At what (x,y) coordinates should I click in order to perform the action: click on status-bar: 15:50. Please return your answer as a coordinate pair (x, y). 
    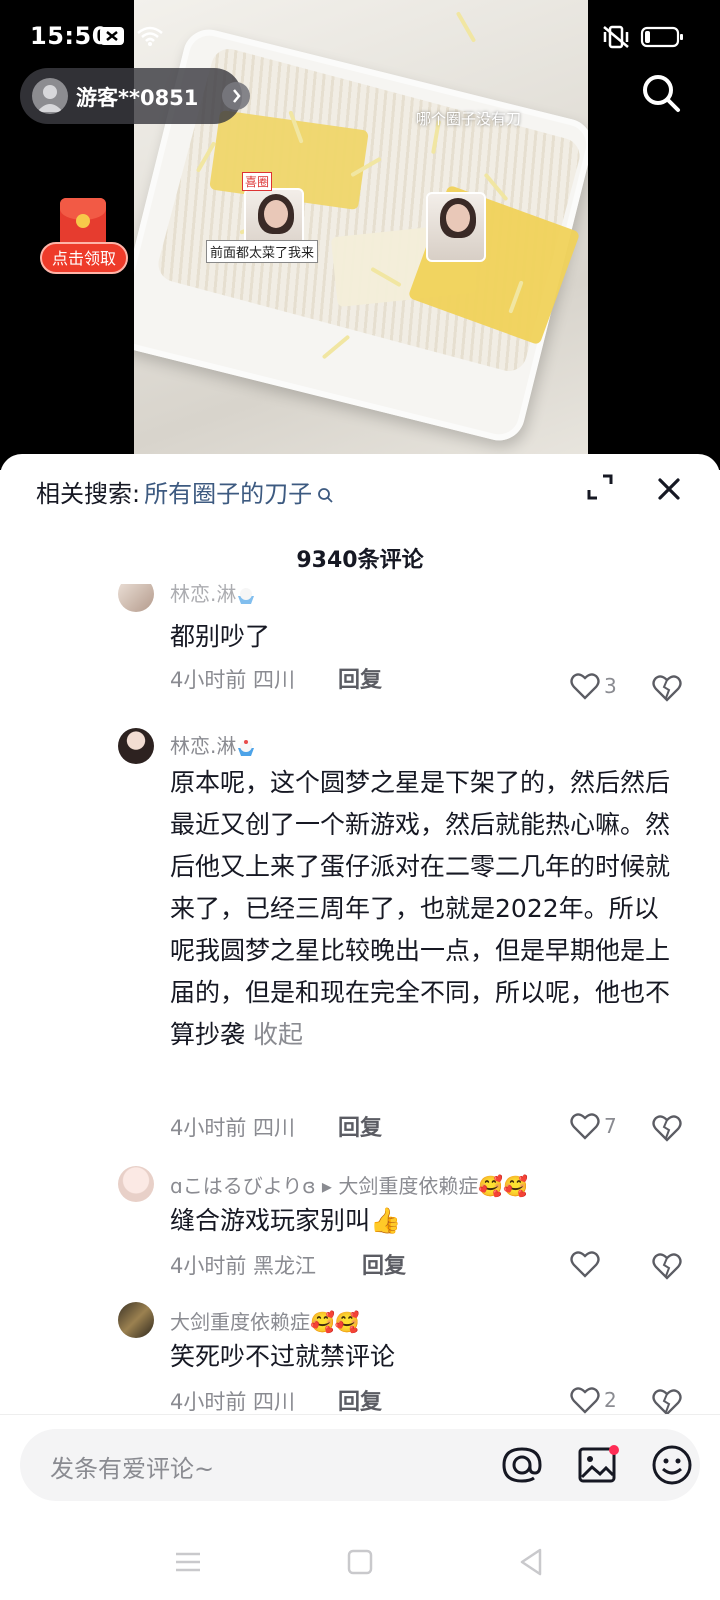
    Looking at the image, I should click on (360, 35).